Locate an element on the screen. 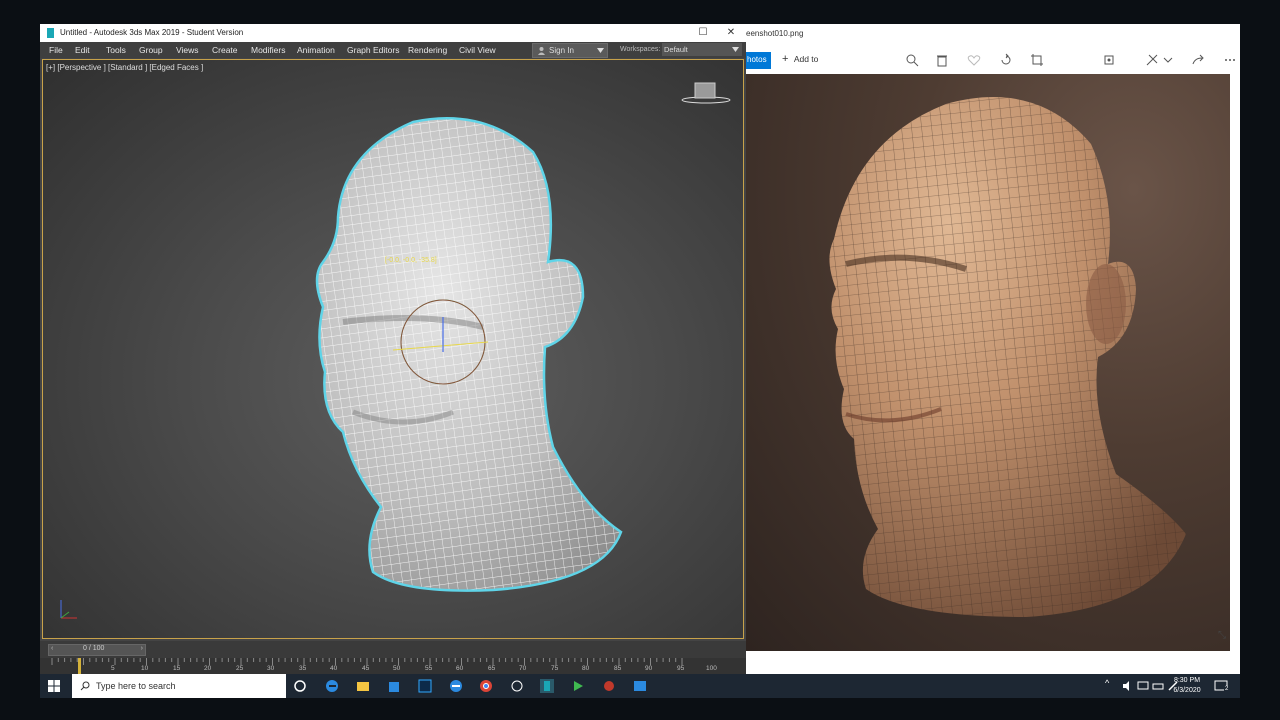 The image size is (1280, 720). tick-label: 20 is located at coordinates (208, 668).